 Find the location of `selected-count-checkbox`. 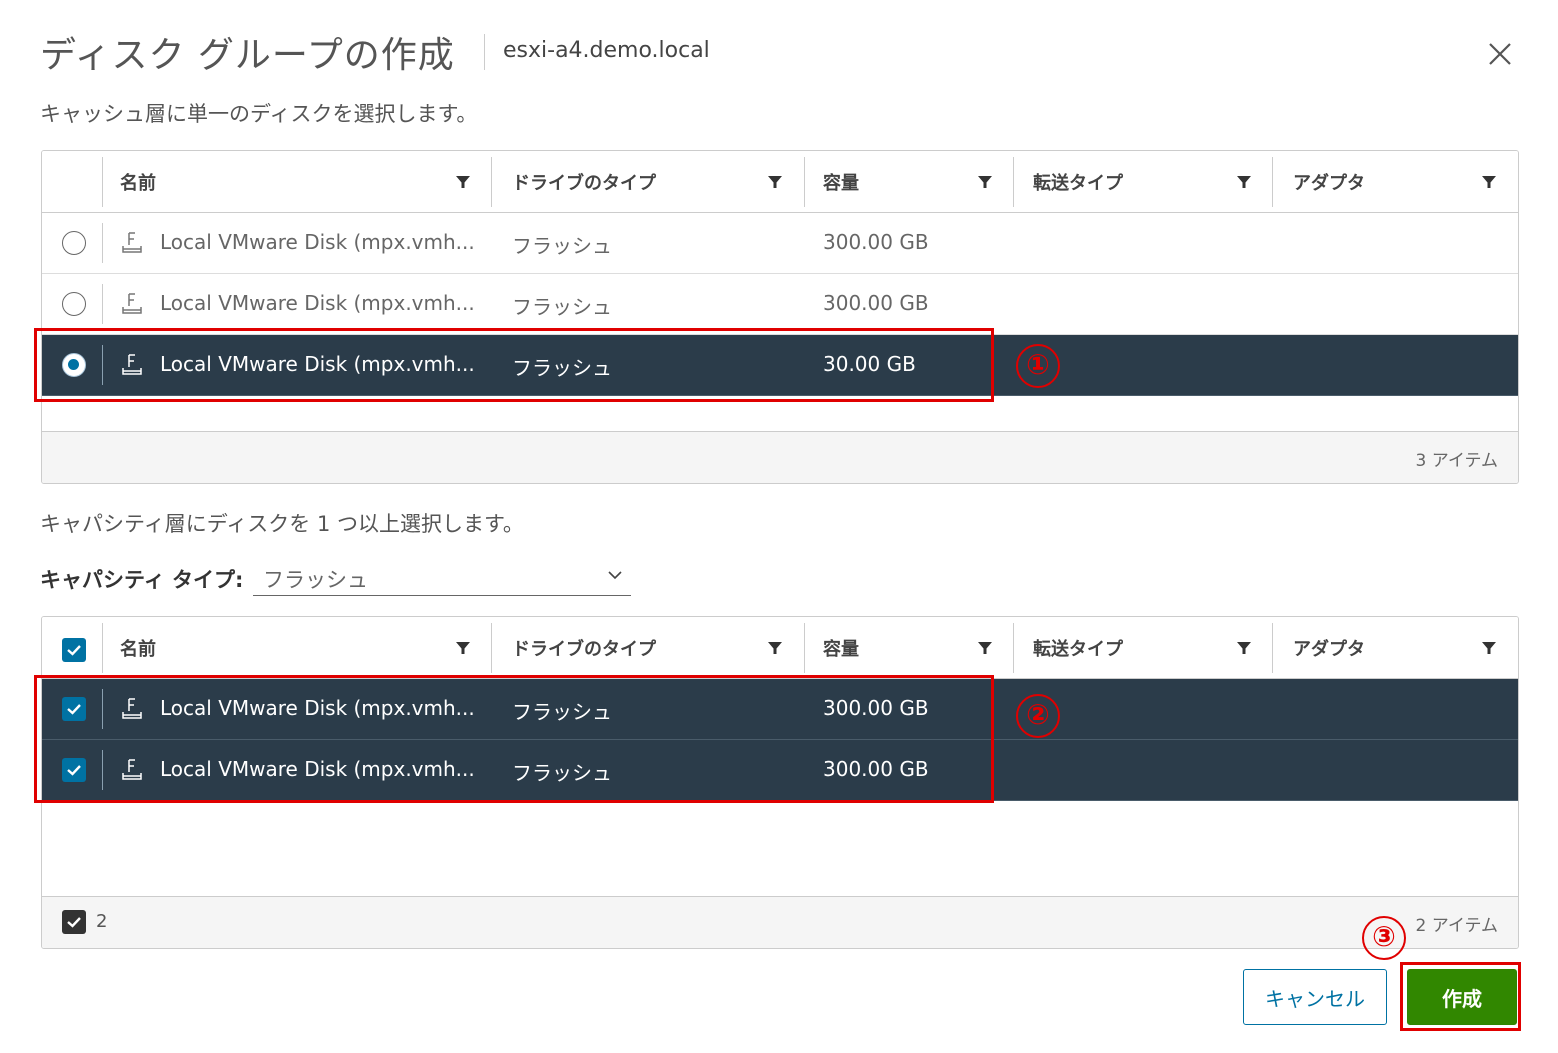

selected-count-checkbox is located at coordinates (74, 922).